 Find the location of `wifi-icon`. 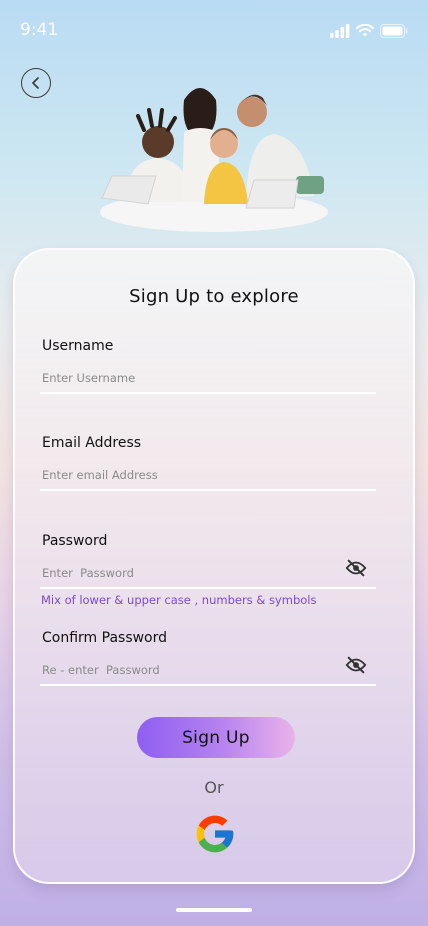

wifi-icon is located at coordinates (365, 30).